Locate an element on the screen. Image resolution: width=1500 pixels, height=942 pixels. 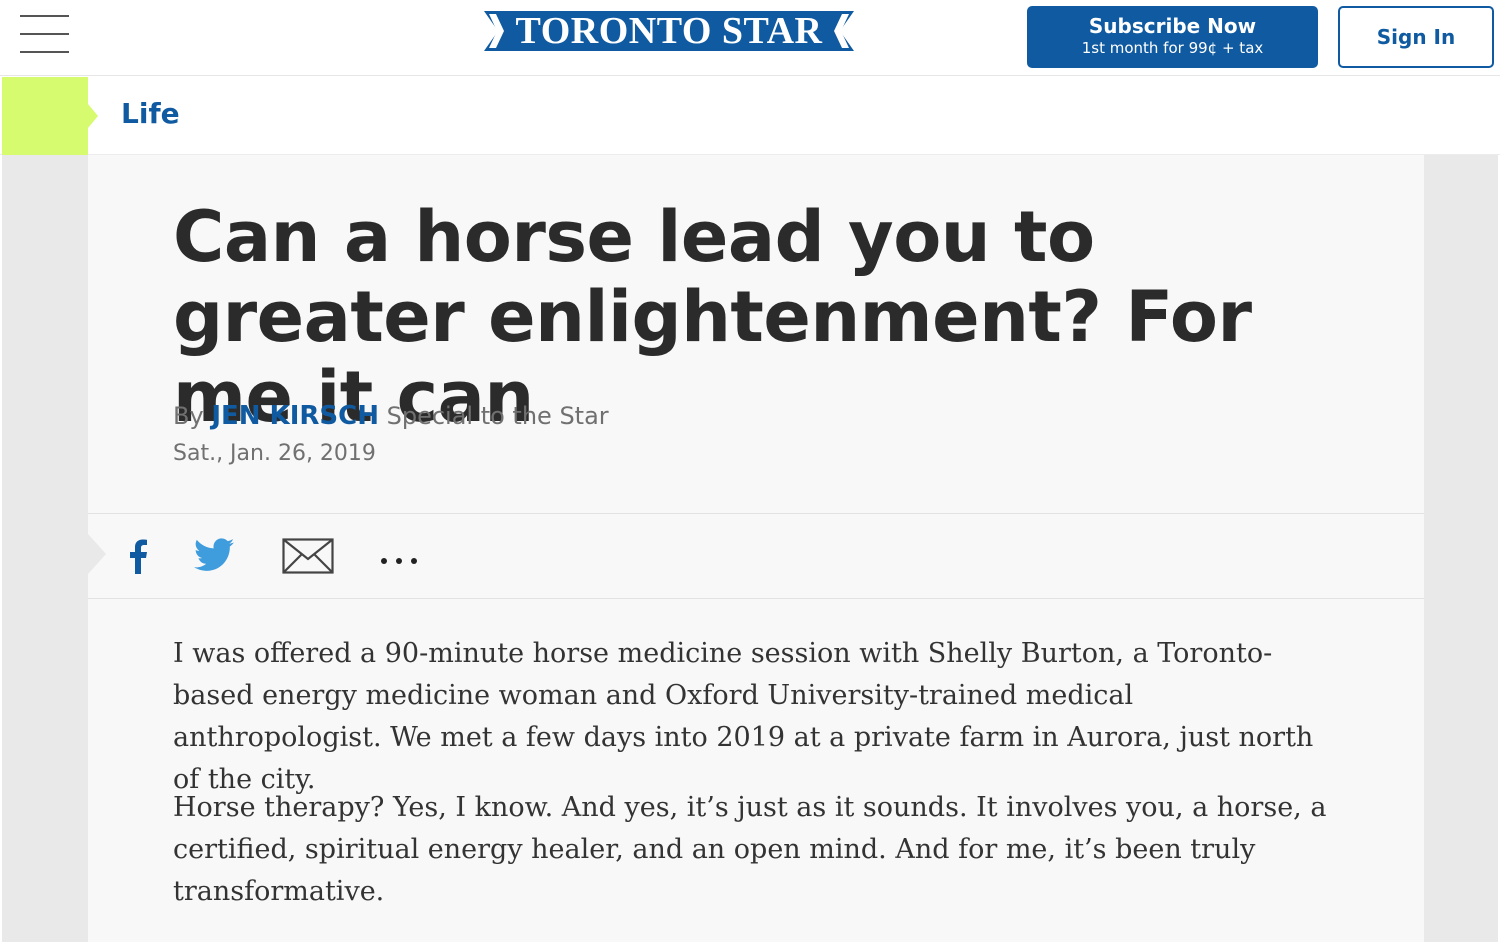
share-bar is located at coordinates (756, 556).